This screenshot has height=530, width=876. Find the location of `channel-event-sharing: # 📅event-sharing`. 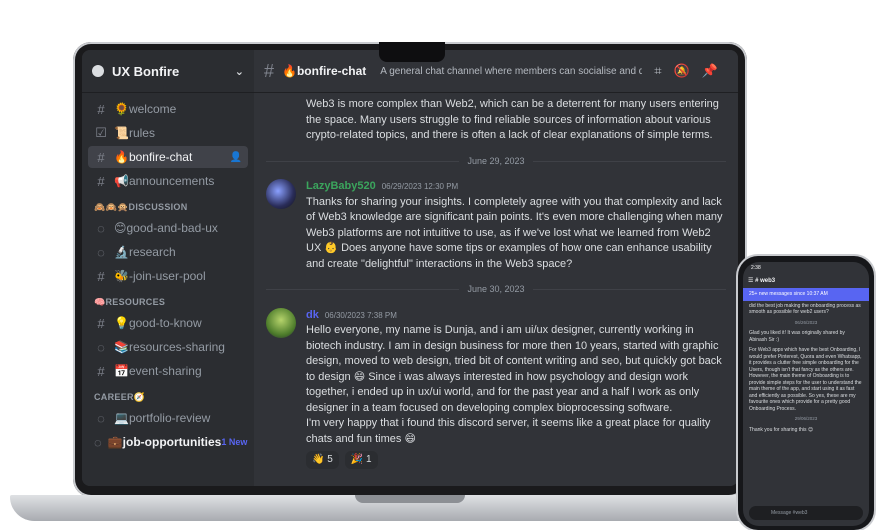

channel-event-sharing: # 📅event-sharing is located at coordinates (168, 371).